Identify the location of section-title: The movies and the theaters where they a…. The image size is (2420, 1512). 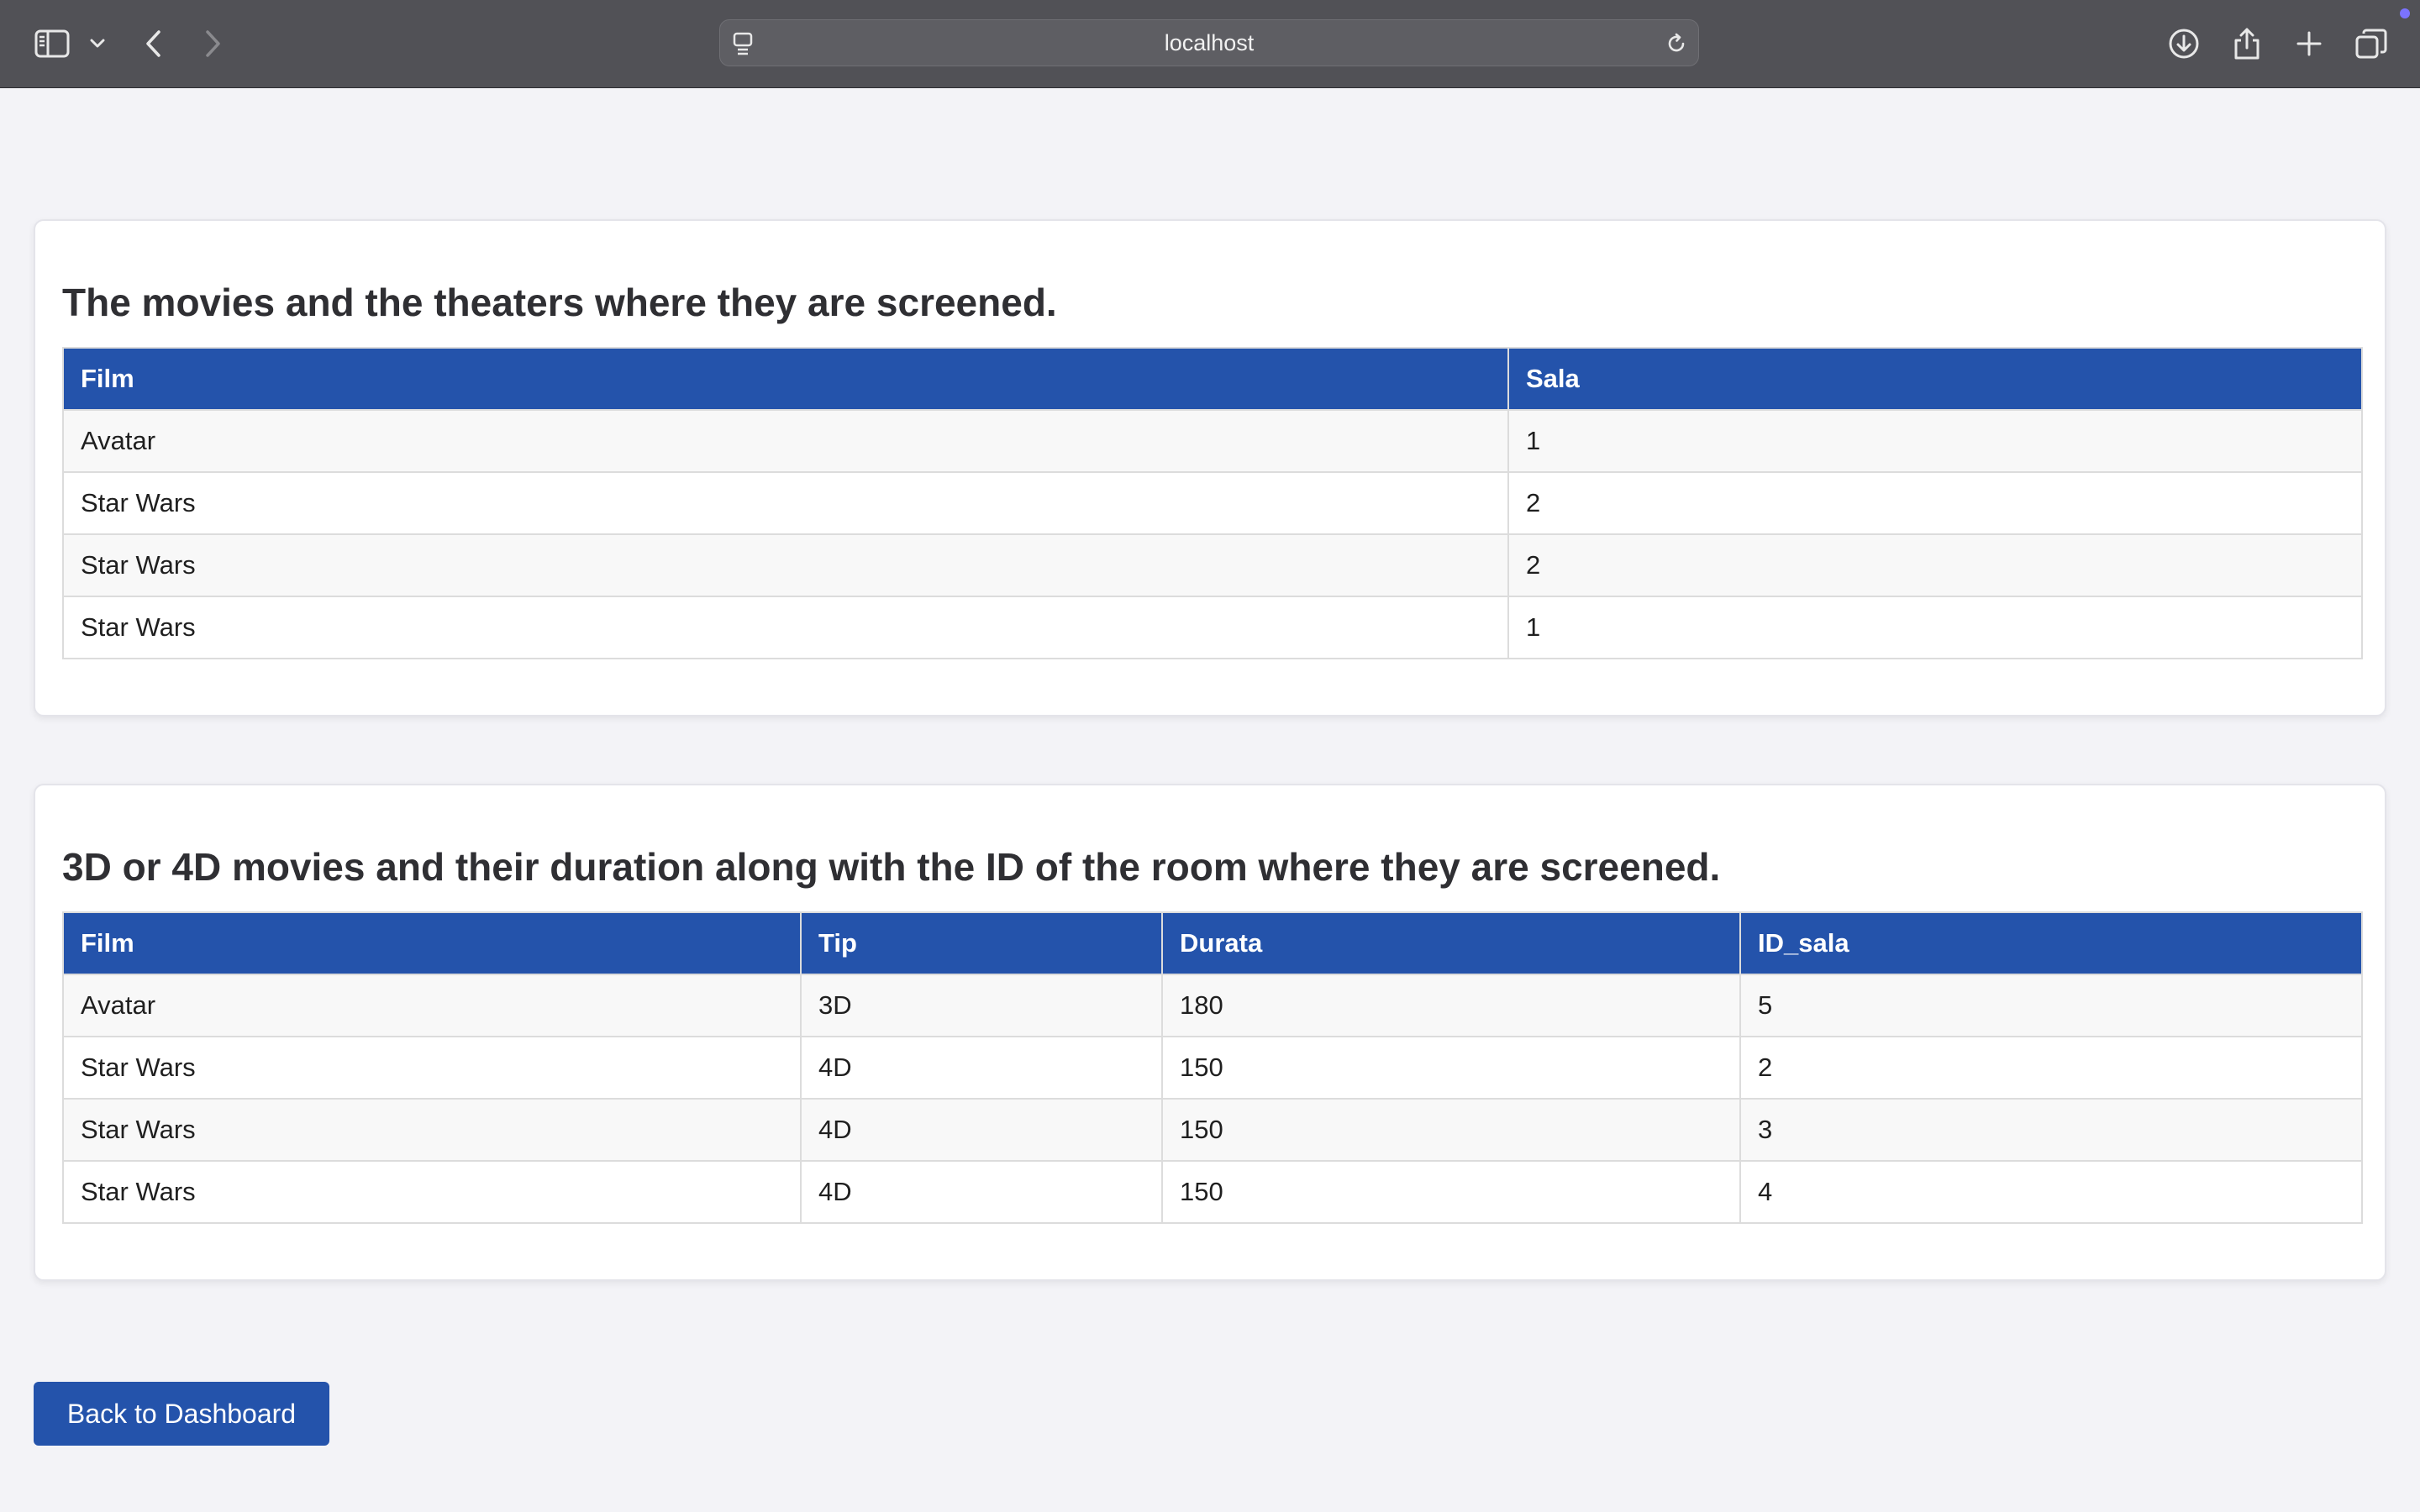
(559, 302).